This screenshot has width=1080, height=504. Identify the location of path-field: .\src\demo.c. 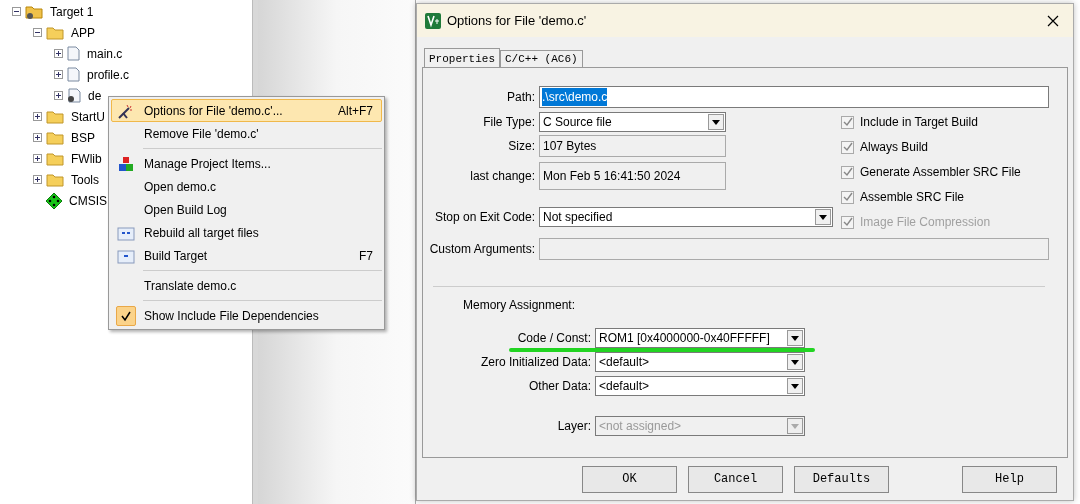
(794, 97).